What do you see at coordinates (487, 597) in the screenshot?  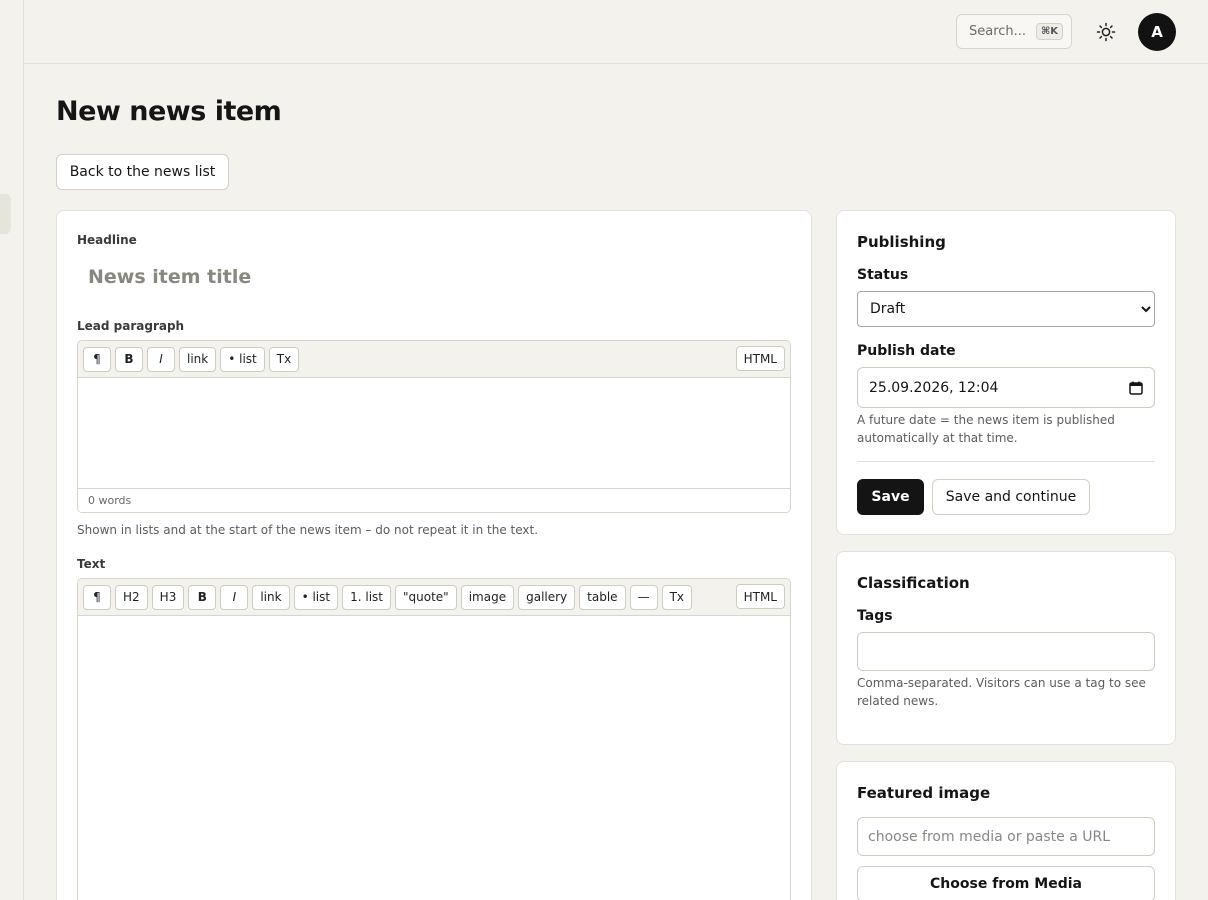 I see `text-image-button: image` at bounding box center [487, 597].